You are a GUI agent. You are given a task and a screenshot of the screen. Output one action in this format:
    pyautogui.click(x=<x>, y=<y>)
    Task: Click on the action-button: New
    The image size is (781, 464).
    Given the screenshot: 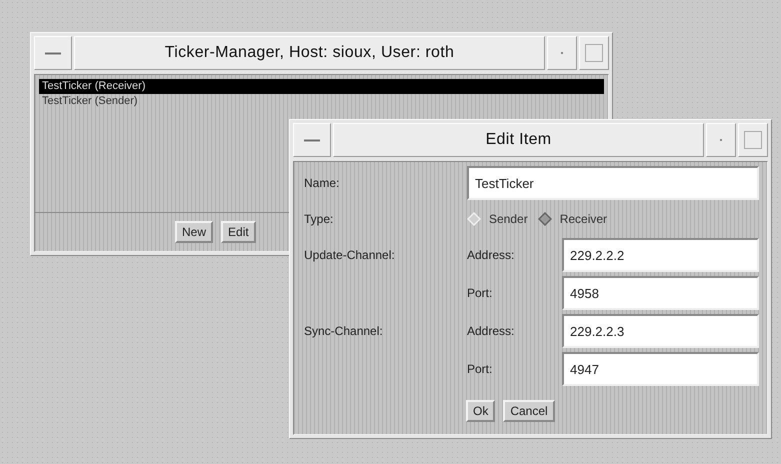 What is the action you would take?
    pyautogui.click(x=194, y=232)
    